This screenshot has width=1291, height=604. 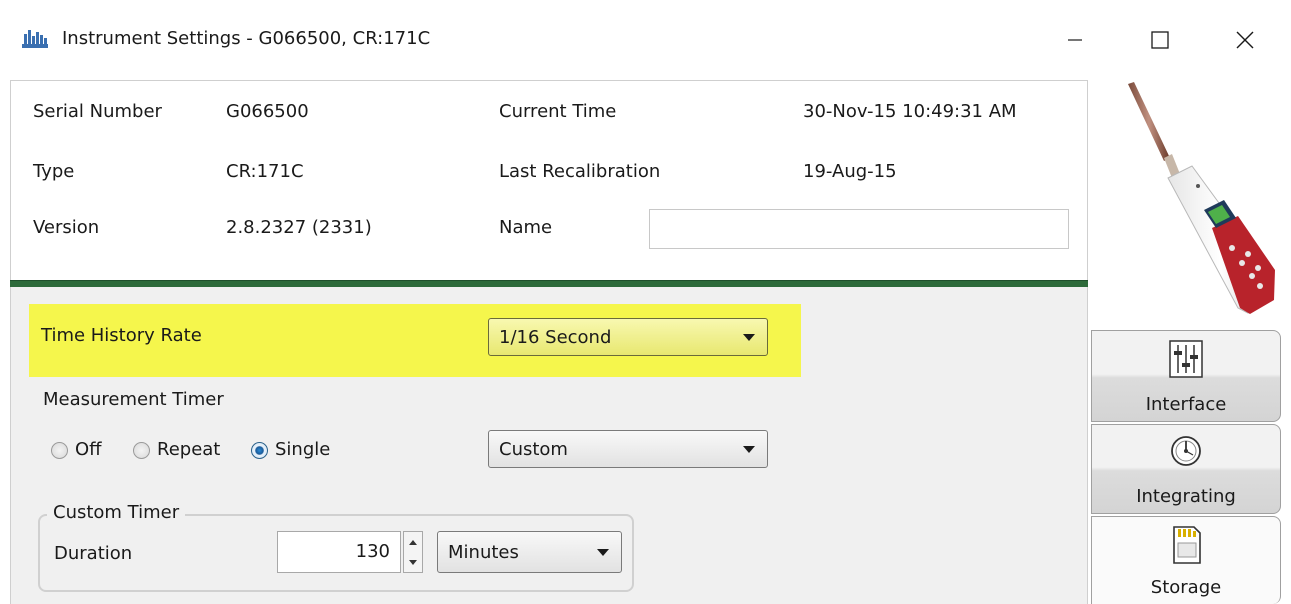 What do you see at coordinates (299, 227) in the screenshot?
I see `version-value: 2.8.2327 (2331)` at bounding box center [299, 227].